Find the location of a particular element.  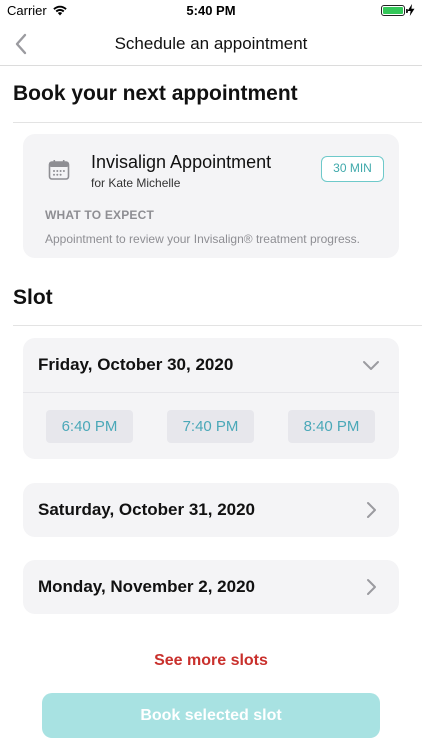

day-card-saturday: Saturday, October 31, 2020 is located at coordinates (211, 510).